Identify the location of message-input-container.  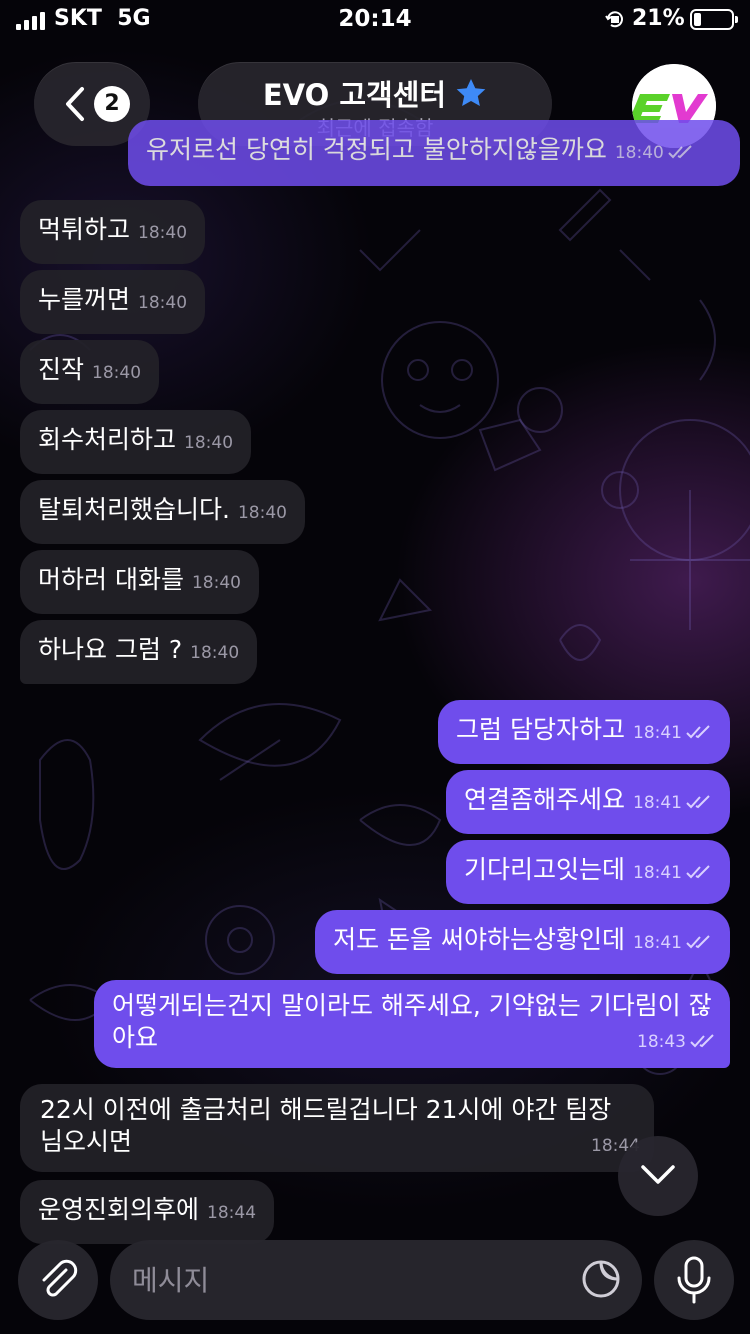
(376, 1280).